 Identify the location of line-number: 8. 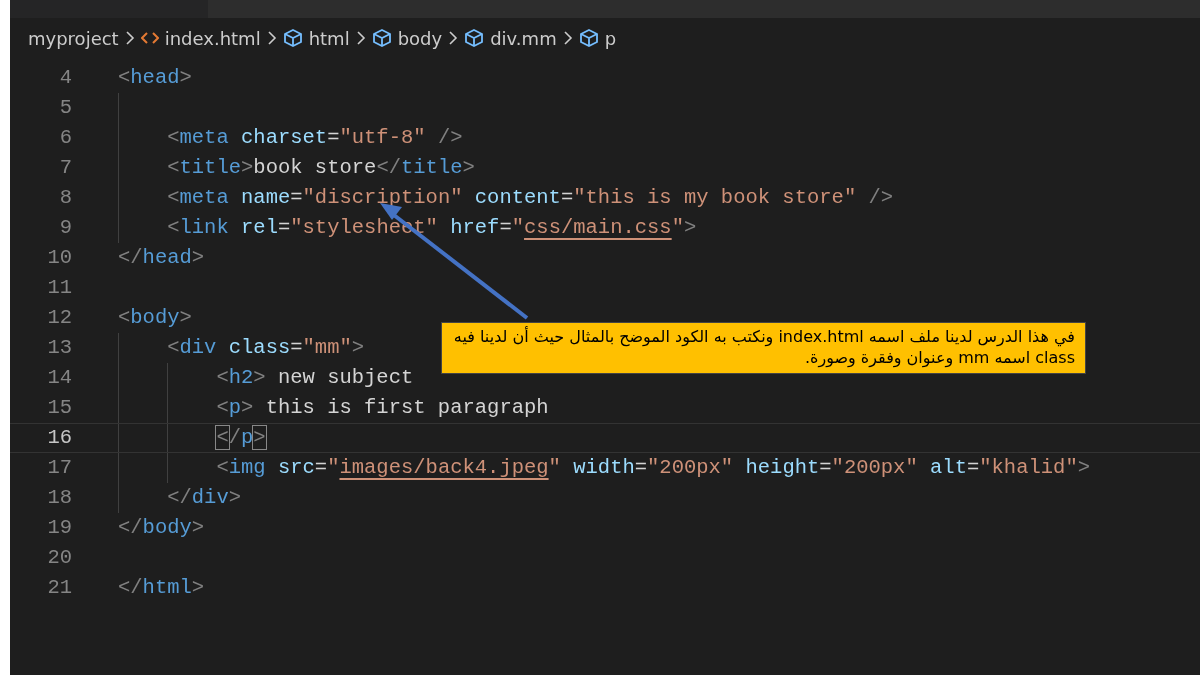
(65, 198).